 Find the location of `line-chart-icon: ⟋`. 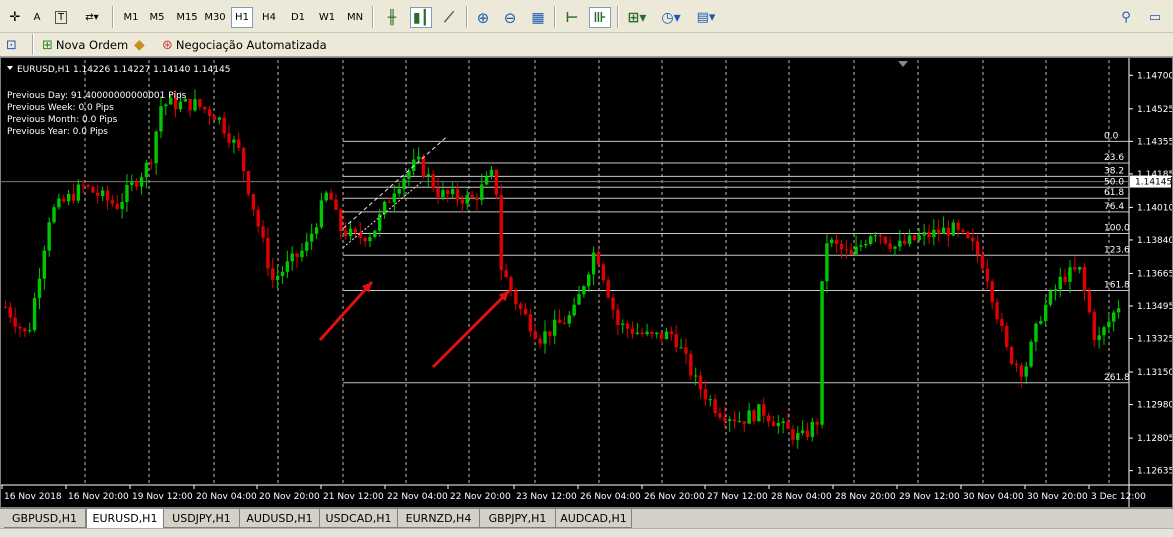

line-chart-icon: ⟋ is located at coordinates (449, 17).